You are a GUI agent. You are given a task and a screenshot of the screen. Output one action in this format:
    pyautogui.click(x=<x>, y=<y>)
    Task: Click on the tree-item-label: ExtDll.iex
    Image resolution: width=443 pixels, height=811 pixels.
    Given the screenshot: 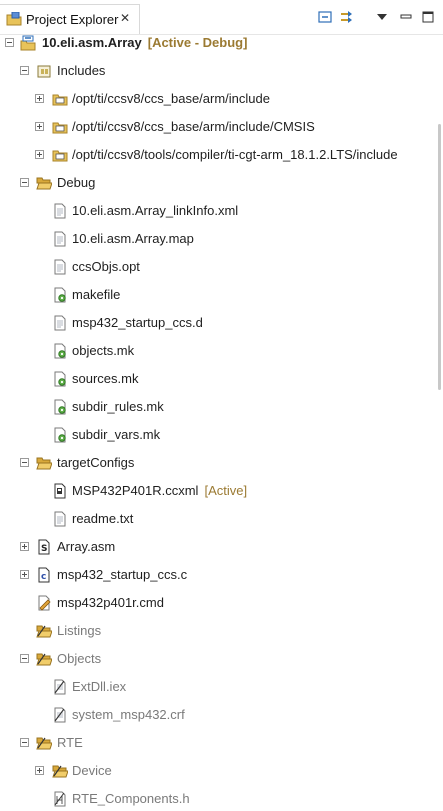 What is the action you would take?
    pyautogui.click(x=99, y=686)
    